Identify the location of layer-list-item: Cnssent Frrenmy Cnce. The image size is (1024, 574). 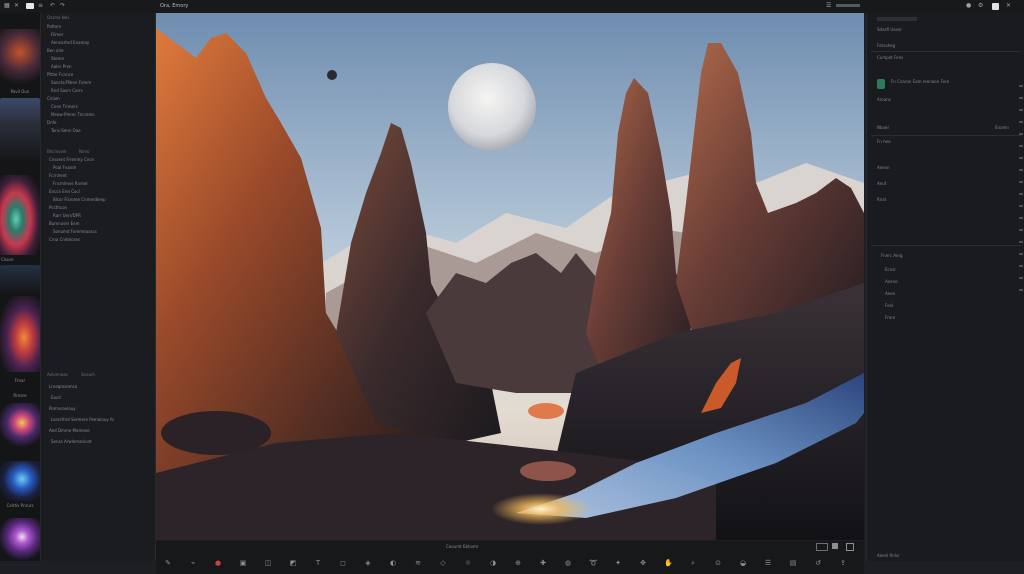
(71, 160).